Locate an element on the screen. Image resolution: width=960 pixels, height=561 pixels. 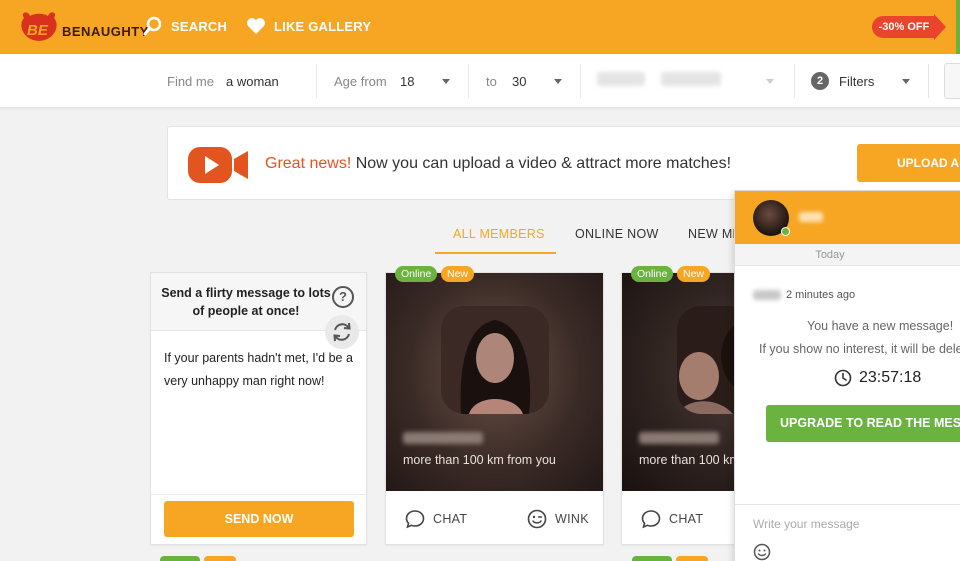
chat-message-input: Write your message is located at coordinates (806, 524).